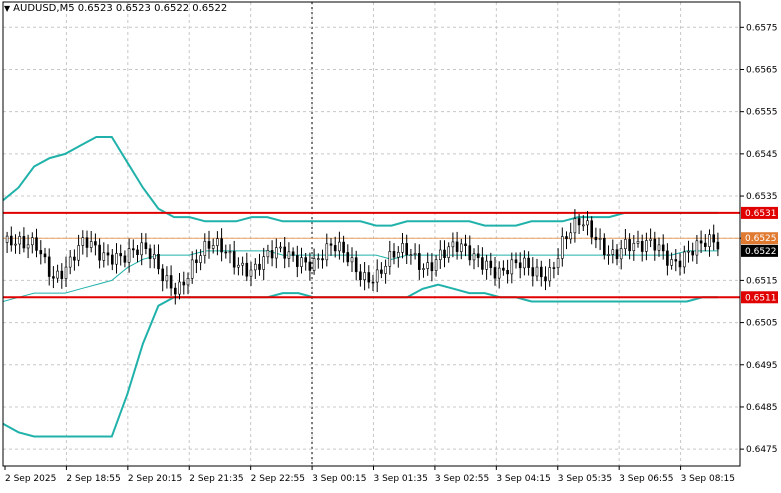 The image size is (781, 493). I want to click on time-label: 3 Sep 04:15, so click(523, 479).